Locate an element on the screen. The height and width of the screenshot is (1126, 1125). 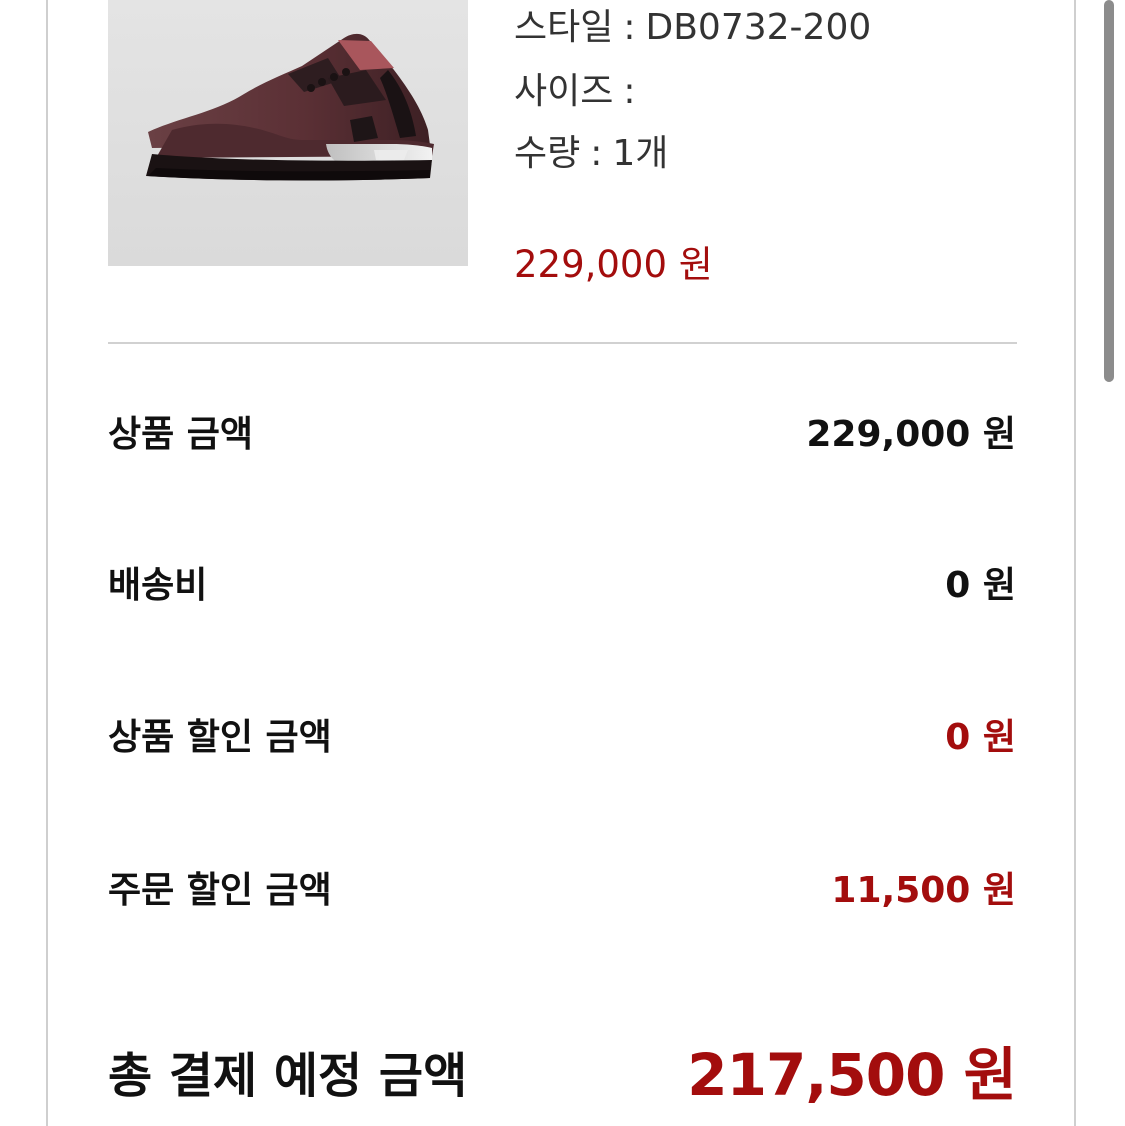
quantity-value: 1개 is located at coordinates (640, 153).